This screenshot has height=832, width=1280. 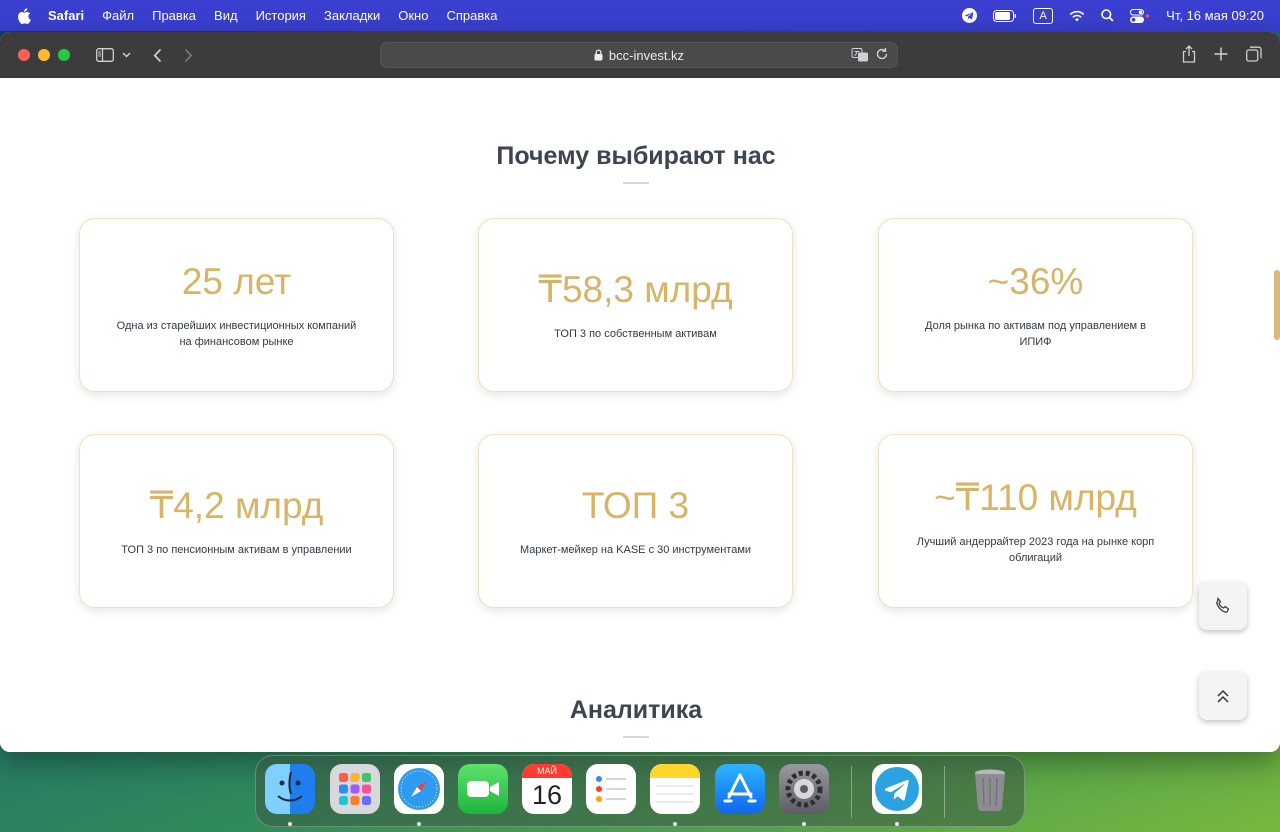 What do you see at coordinates (860, 56) in the screenshot?
I see `translate-icon` at bounding box center [860, 56].